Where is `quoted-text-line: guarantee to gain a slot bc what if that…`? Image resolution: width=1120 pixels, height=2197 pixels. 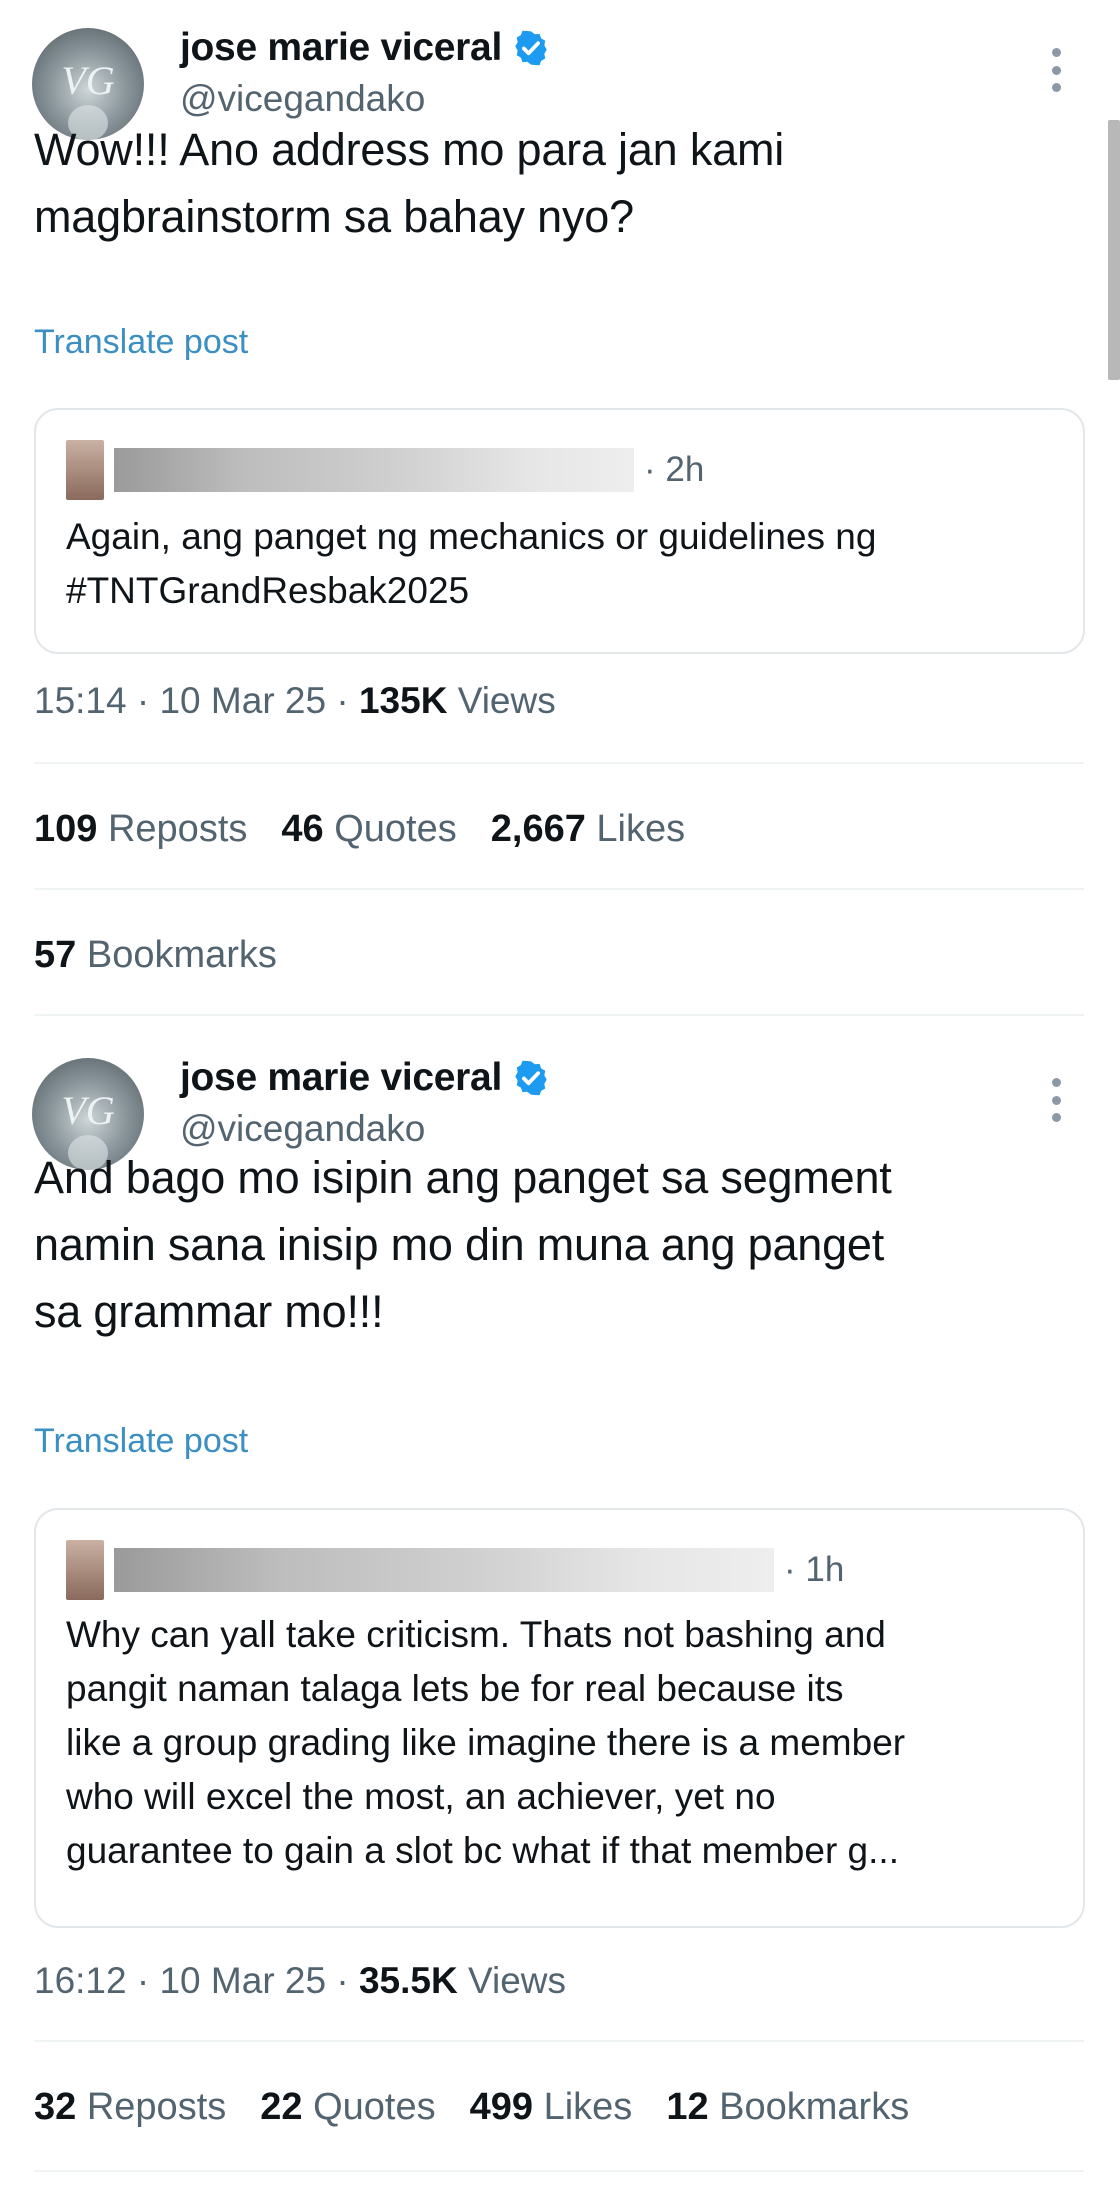
quoted-text-line: guarantee to gain a slot bc what if that… is located at coordinates (482, 1850).